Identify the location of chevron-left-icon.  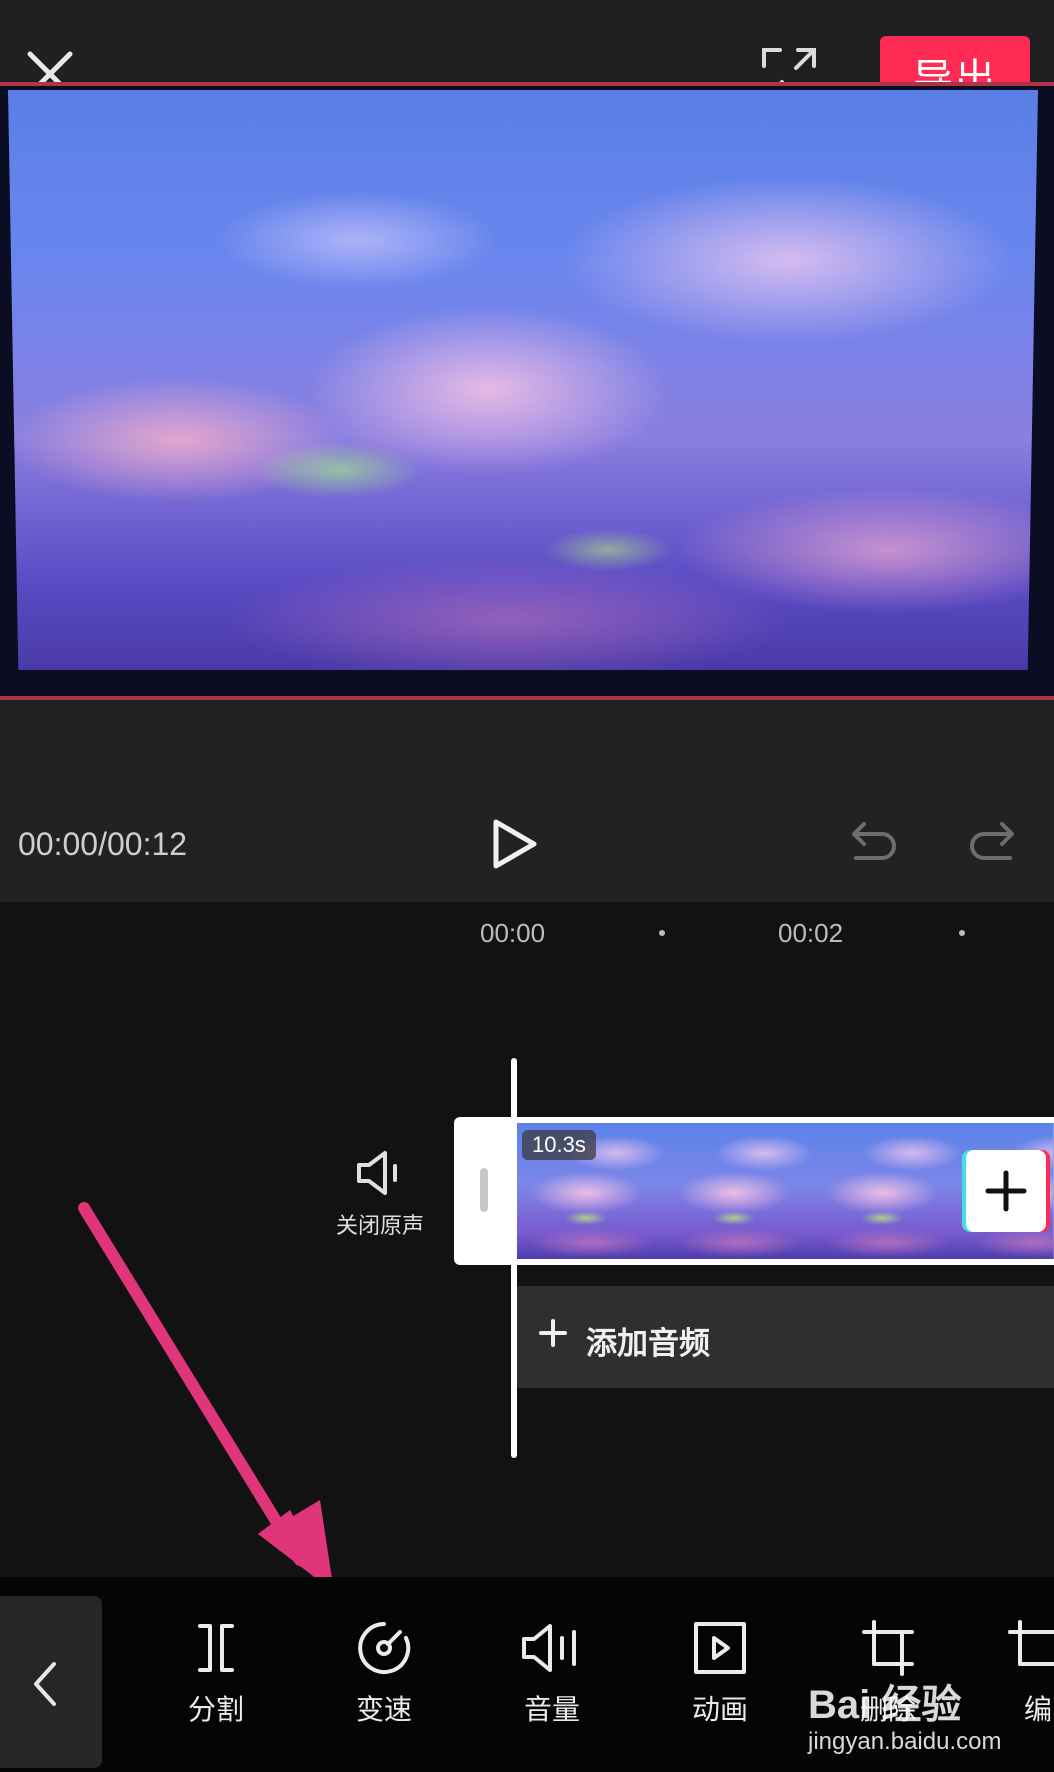
(45, 1684).